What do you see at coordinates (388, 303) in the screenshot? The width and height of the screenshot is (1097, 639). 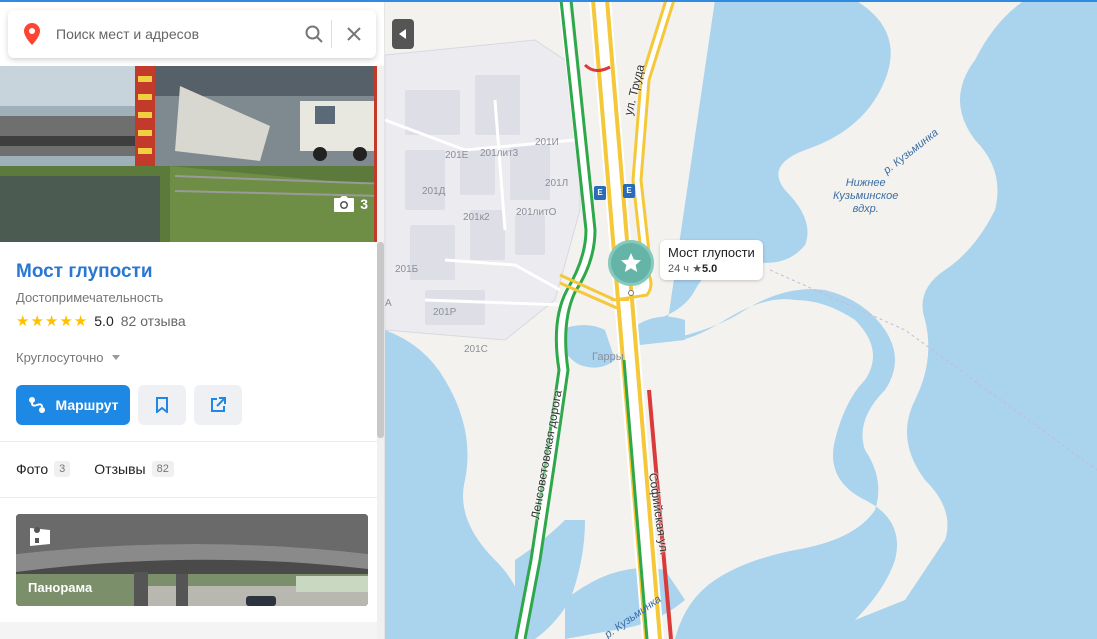 I see `building-label: А` at bounding box center [388, 303].